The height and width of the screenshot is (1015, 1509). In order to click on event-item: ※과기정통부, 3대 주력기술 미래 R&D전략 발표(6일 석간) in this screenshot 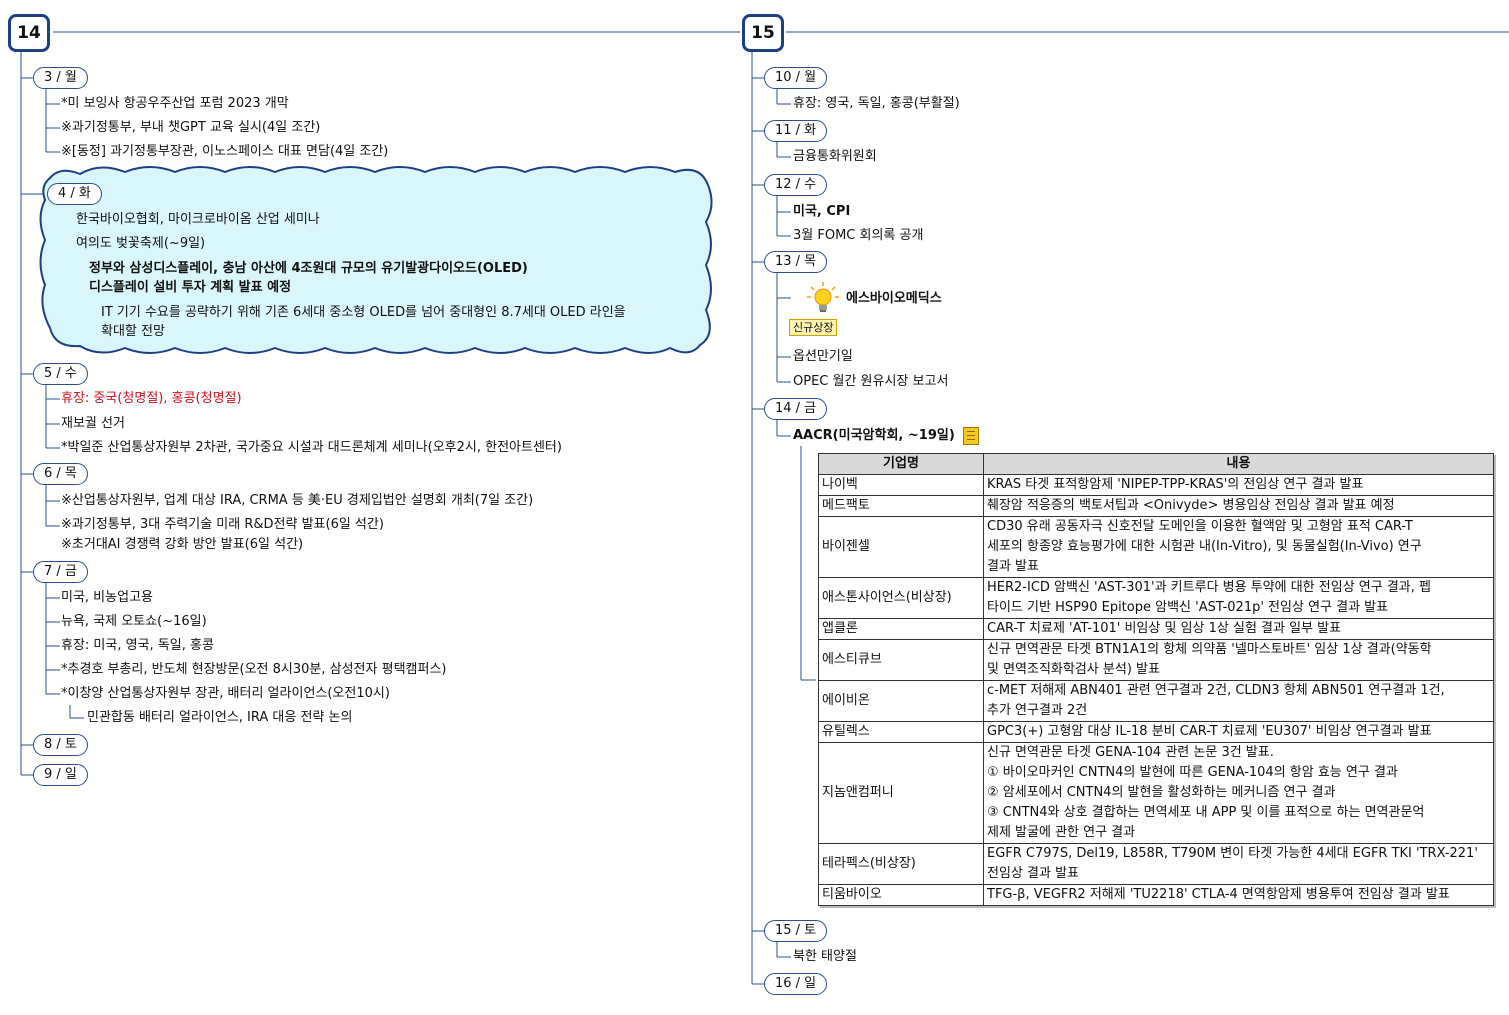, I will do `click(222, 524)`.